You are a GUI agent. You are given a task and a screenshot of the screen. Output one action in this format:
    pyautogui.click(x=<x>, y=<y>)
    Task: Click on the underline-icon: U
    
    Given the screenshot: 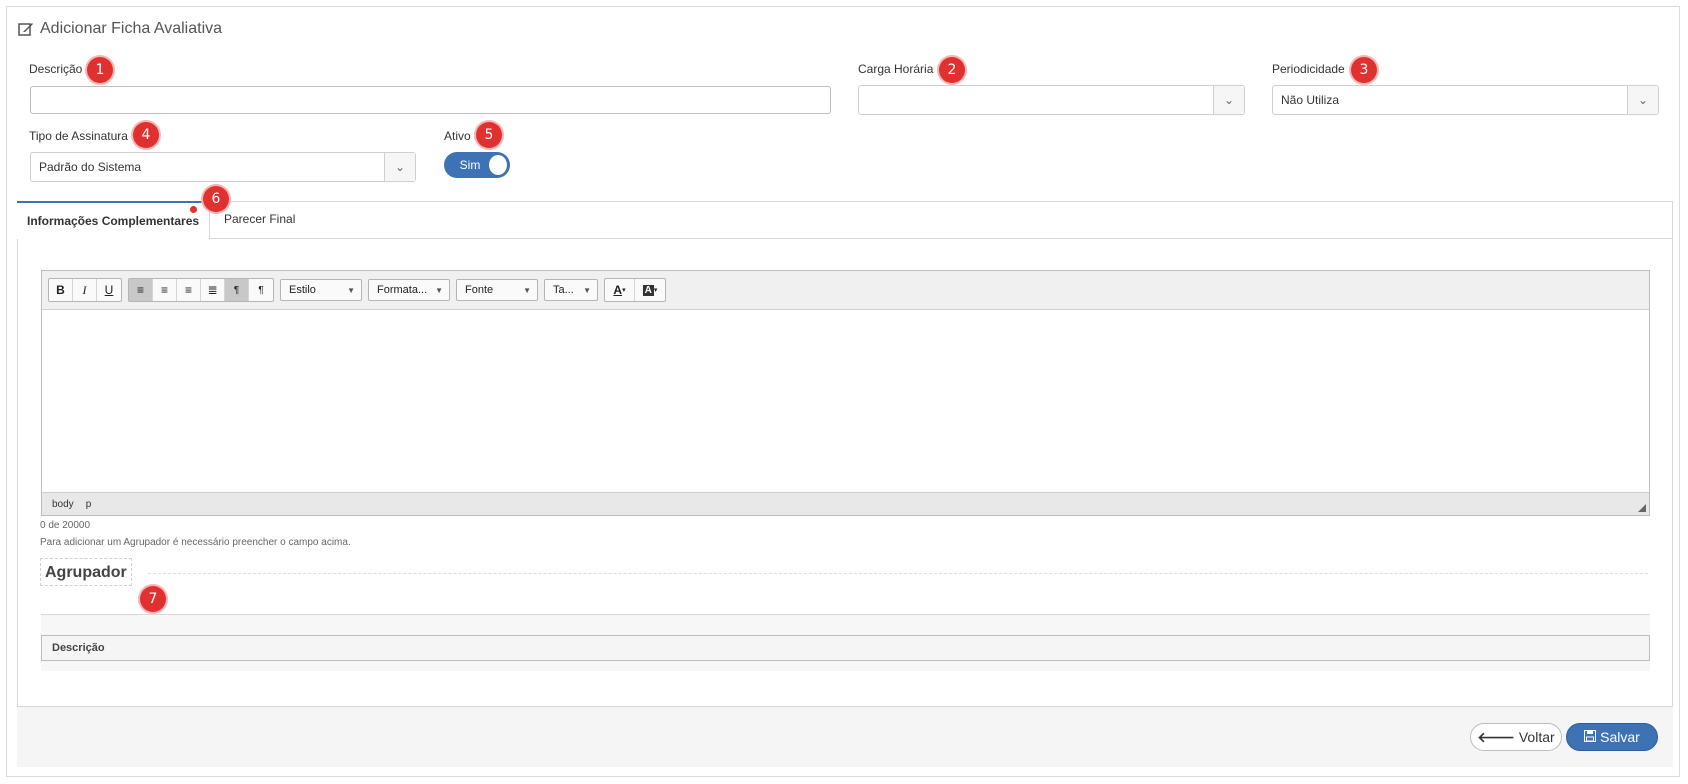 What is the action you would take?
    pyautogui.click(x=109, y=290)
    